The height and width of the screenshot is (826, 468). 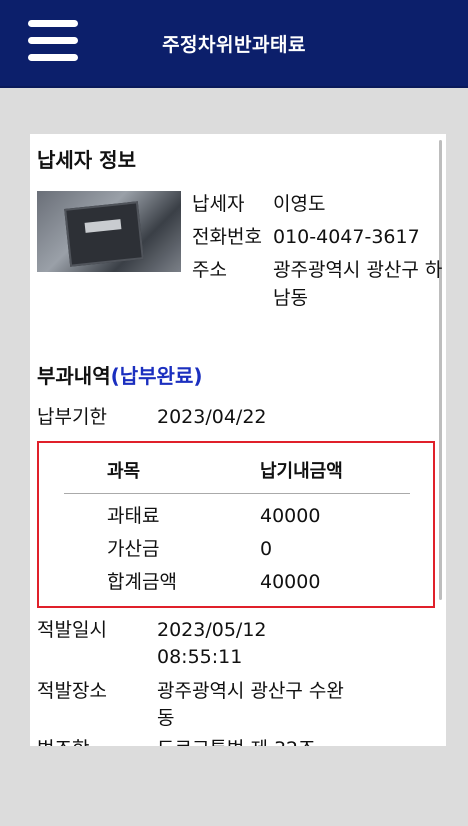 What do you see at coordinates (209, 270) in the screenshot?
I see `address-label: 주소` at bounding box center [209, 270].